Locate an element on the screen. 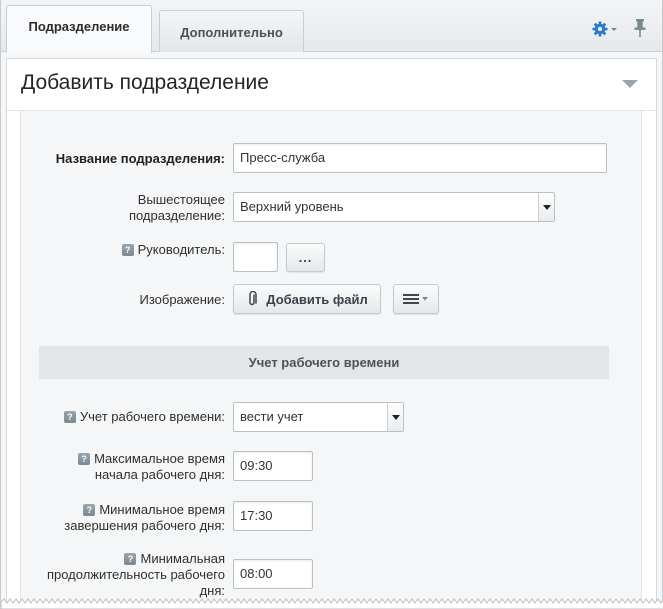  tracking-select: вести учет is located at coordinates (318, 417).